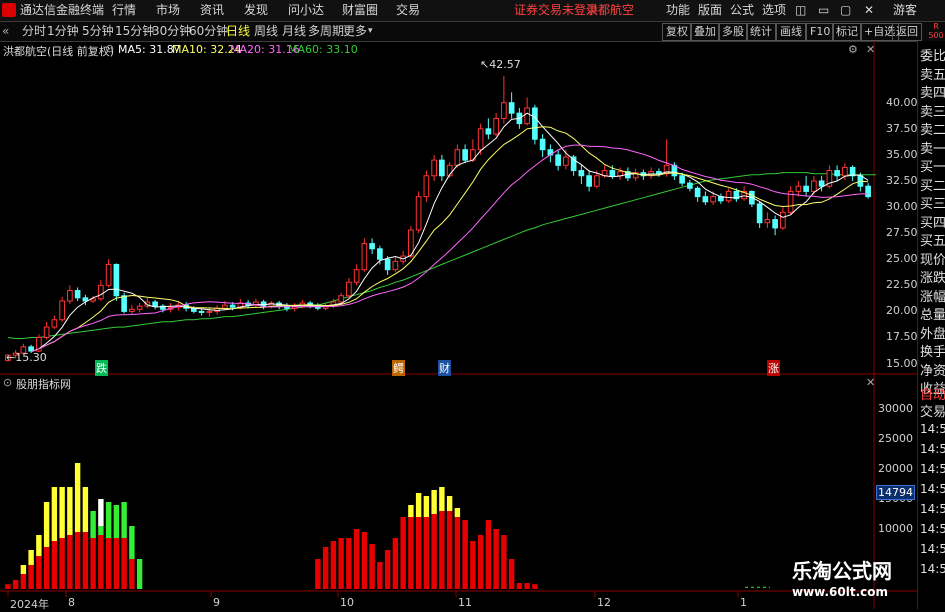  I want to click on tab-1min: 1分钟, so click(63, 31).